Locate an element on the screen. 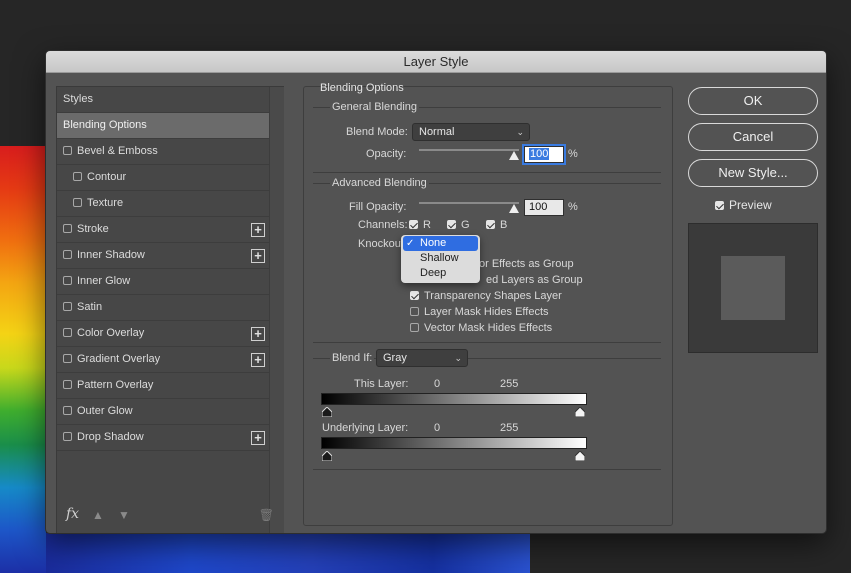 Image resolution: width=851 pixels, height=573 pixels. channel-r: R is located at coordinates (420, 225).